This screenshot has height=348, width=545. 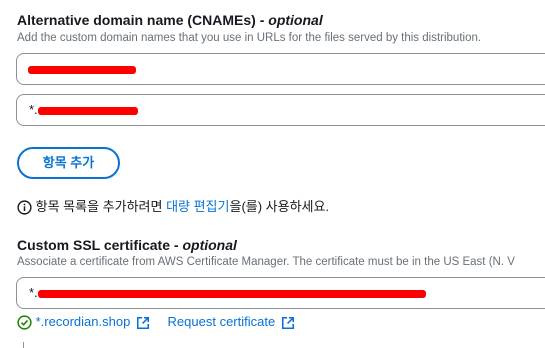 What do you see at coordinates (24, 207) in the screenshot?
I see `info-icon` at bounding box center [24, 207].